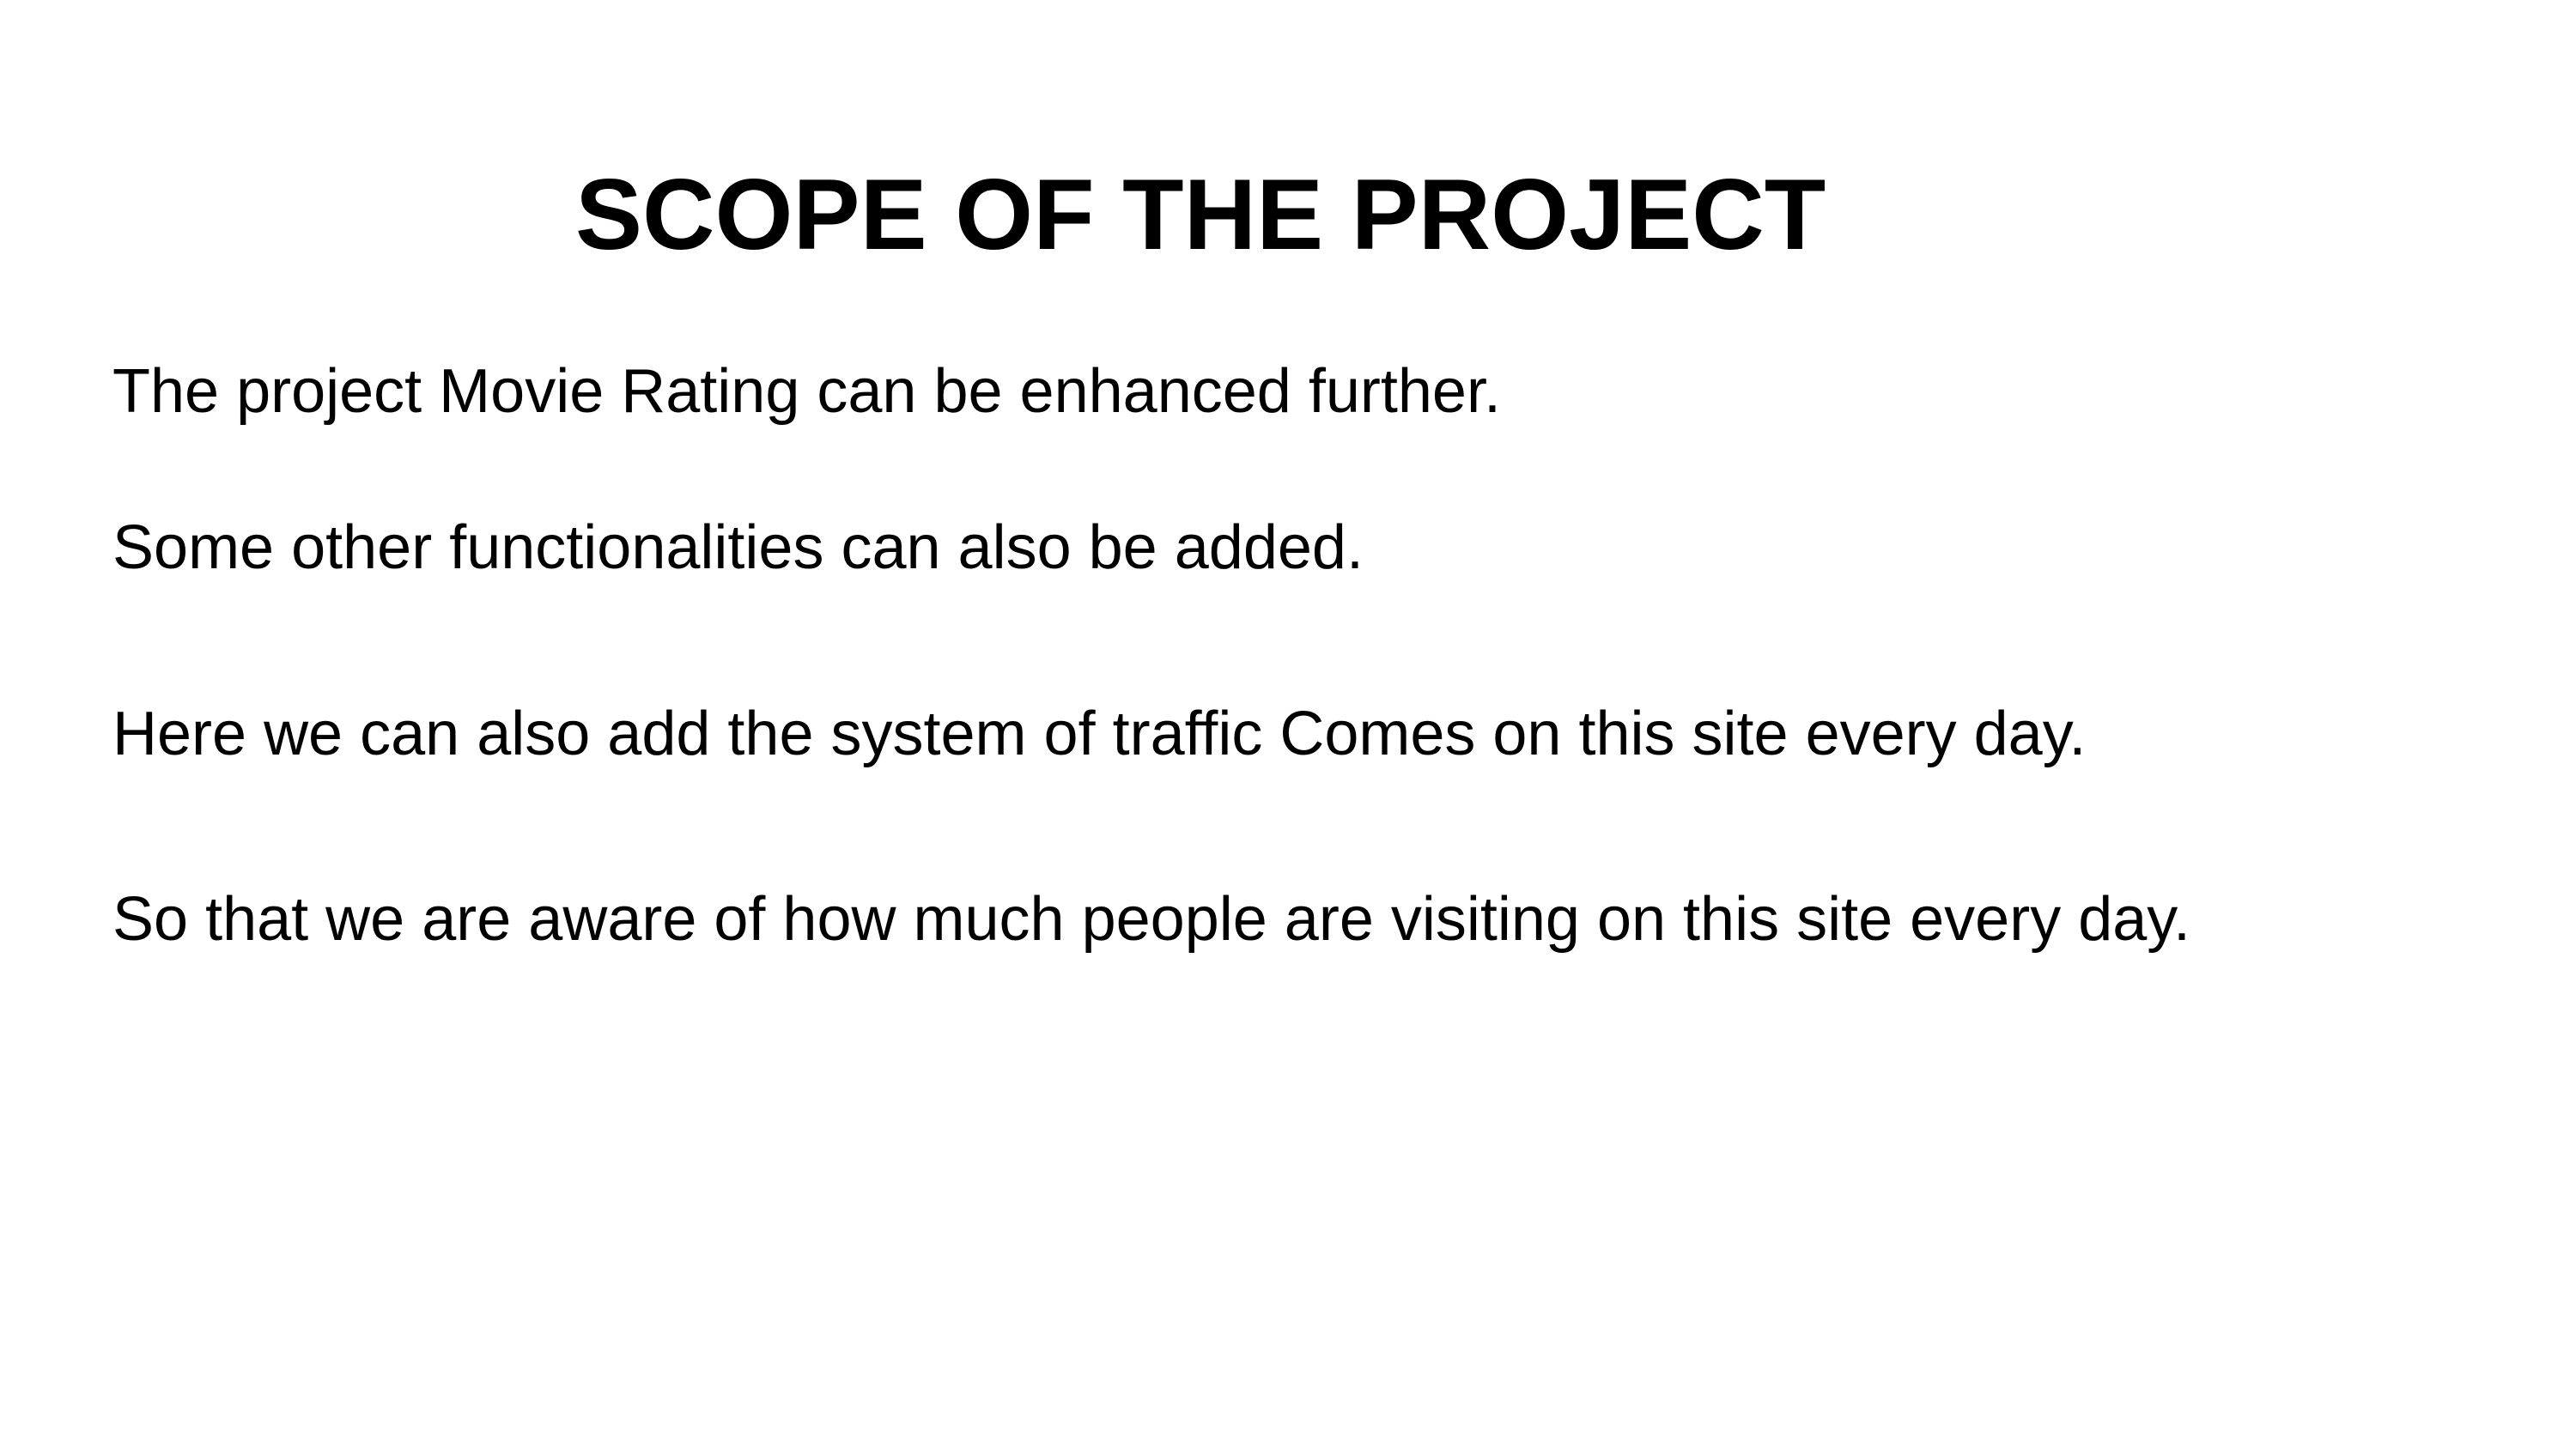 This screenshot has width=2576, height=1449. I want to click on slide-title: SCOPE OF THE PROJECT, so click(1200, 214).